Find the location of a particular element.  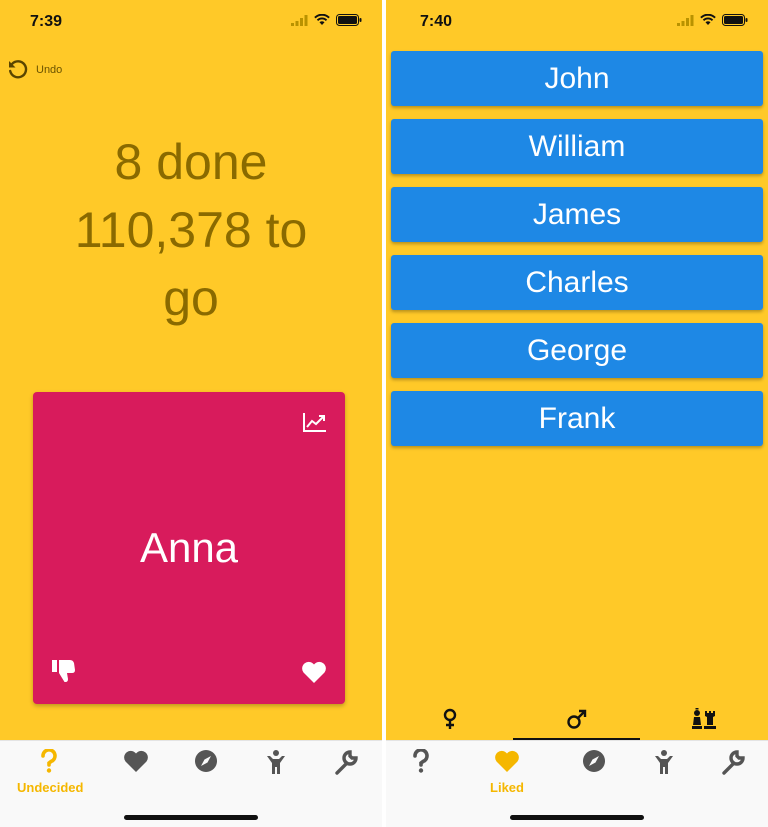

tab-undecided: Undecided is located at coordinates (50, 771).